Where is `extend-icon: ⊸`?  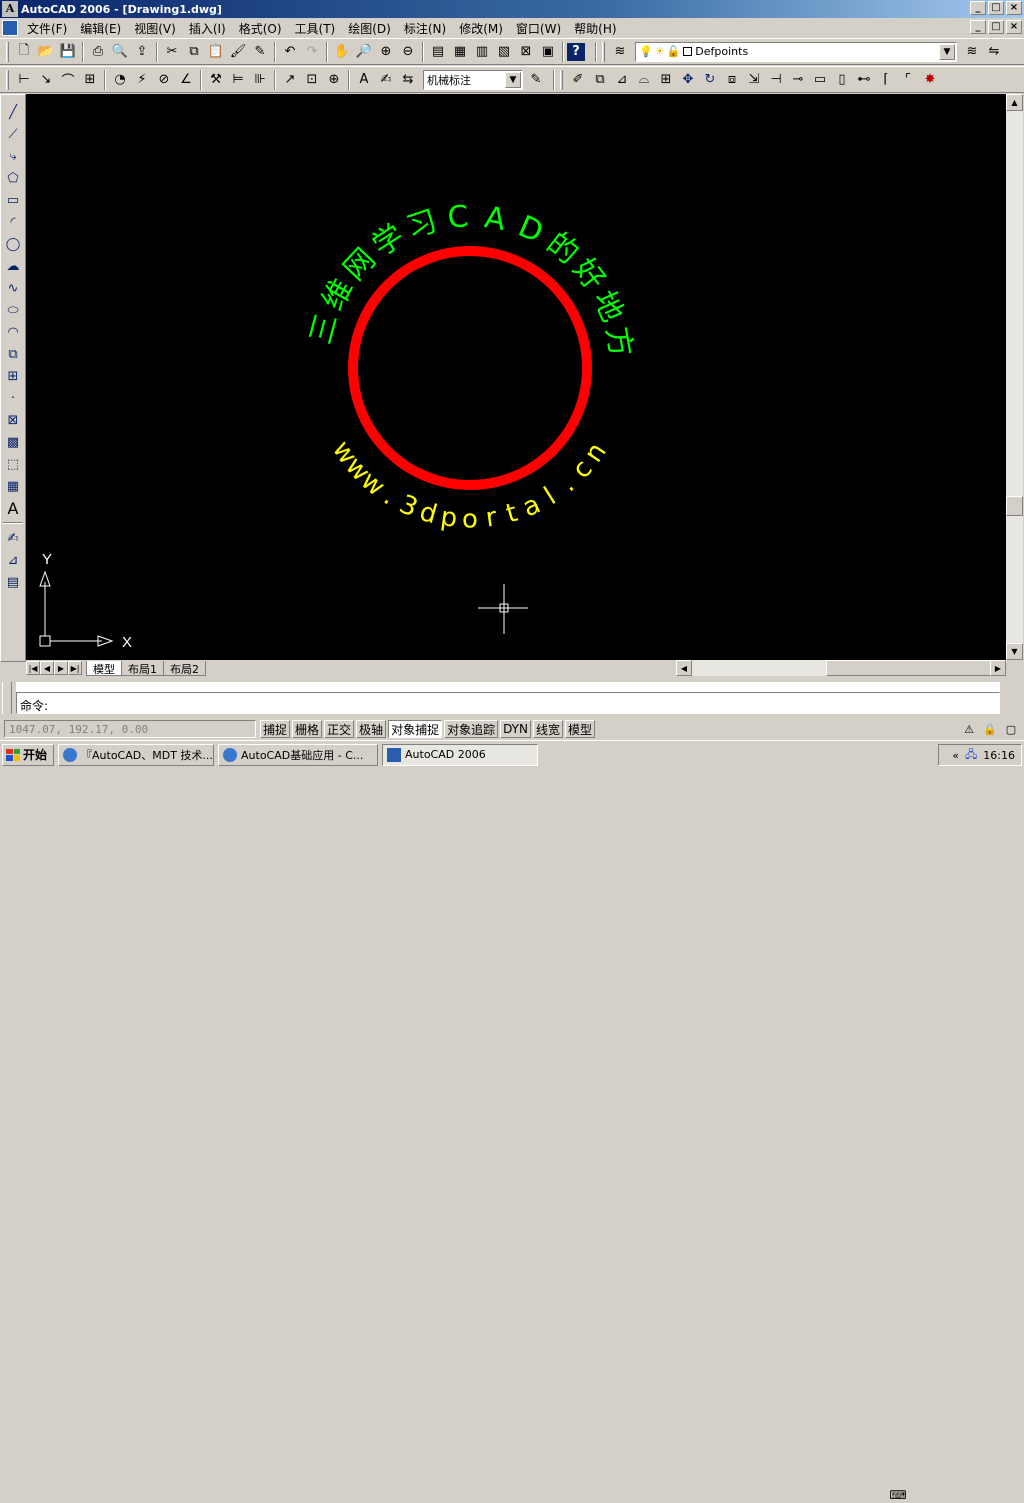 extend-icon: ⊸ is located at coordinates (798, 80).